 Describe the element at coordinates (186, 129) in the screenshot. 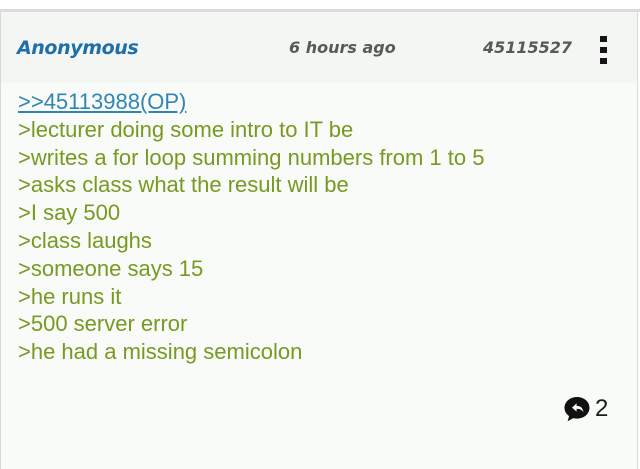

I see `greentext-line: >lecturer doing some intro to IT be` at that location.